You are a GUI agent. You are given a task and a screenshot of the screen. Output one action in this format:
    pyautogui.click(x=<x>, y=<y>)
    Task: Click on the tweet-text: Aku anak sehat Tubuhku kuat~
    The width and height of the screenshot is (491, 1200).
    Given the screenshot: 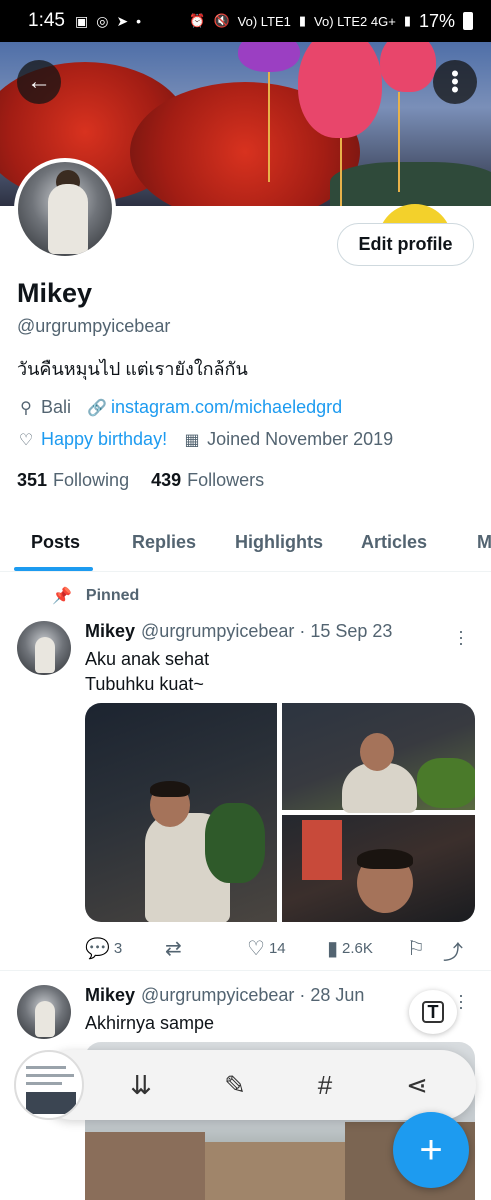 What is the action you would take?
    pyautogui.click(x=147, y=672)
    